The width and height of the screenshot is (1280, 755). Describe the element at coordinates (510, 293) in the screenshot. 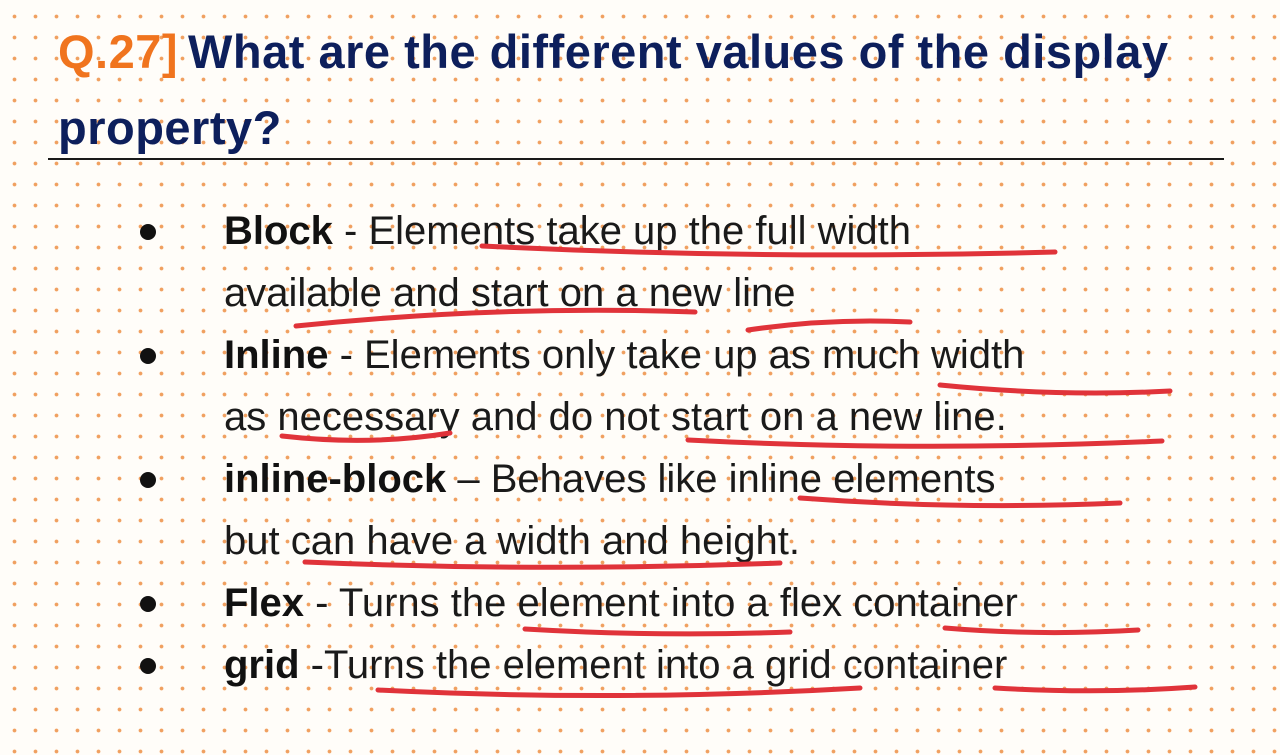

I see `item-description-line-2: available and start on a new line` at that location.